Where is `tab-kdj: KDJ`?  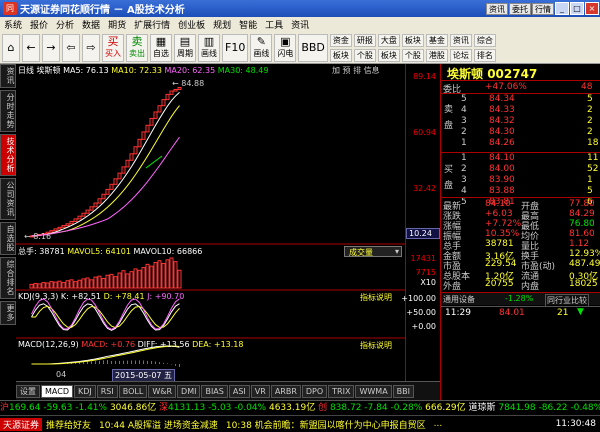 tab-kdj: KDJ is located at coordinates (84, 391).